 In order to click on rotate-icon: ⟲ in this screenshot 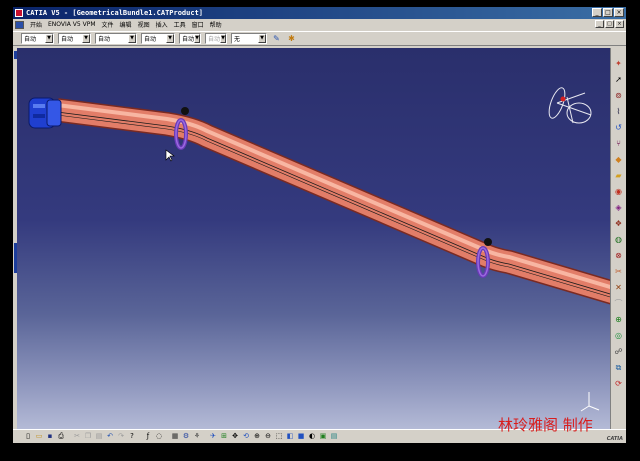, I will do `click(246, 437)`.